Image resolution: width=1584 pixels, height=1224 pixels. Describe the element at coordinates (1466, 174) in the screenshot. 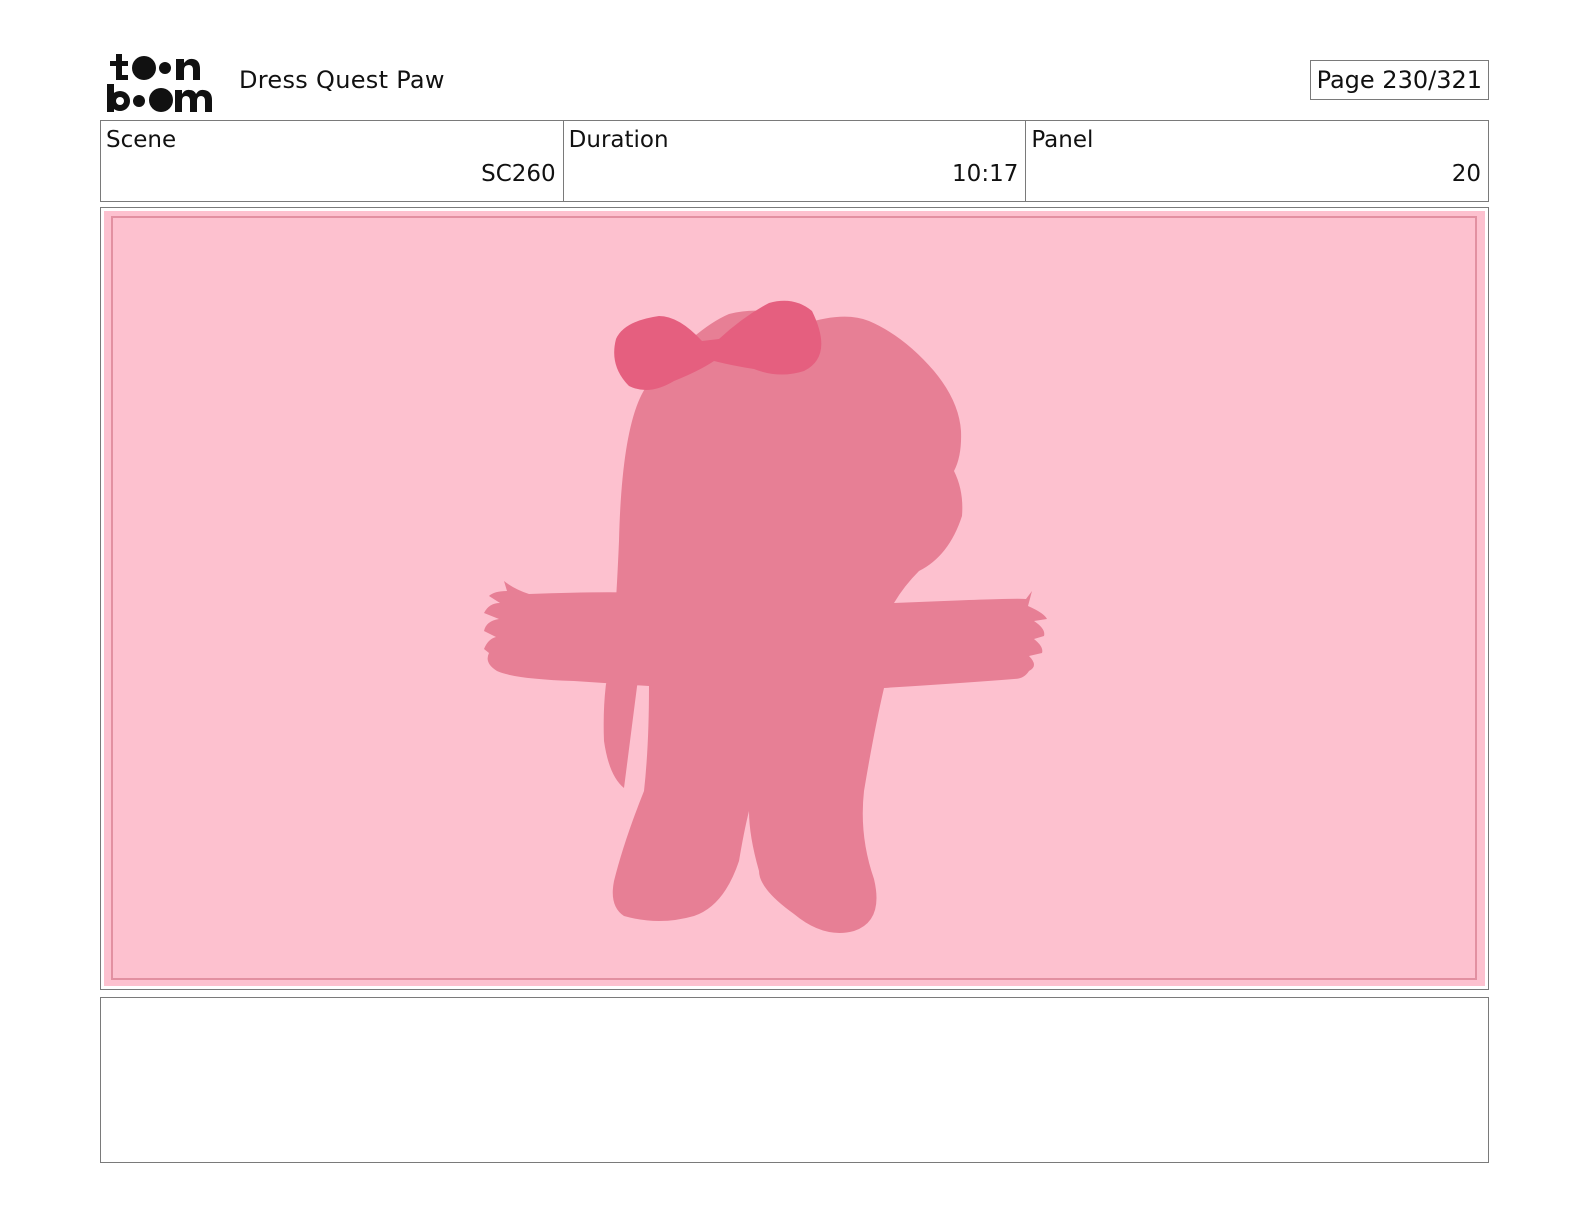

I see `panel-value: 20` at that location.